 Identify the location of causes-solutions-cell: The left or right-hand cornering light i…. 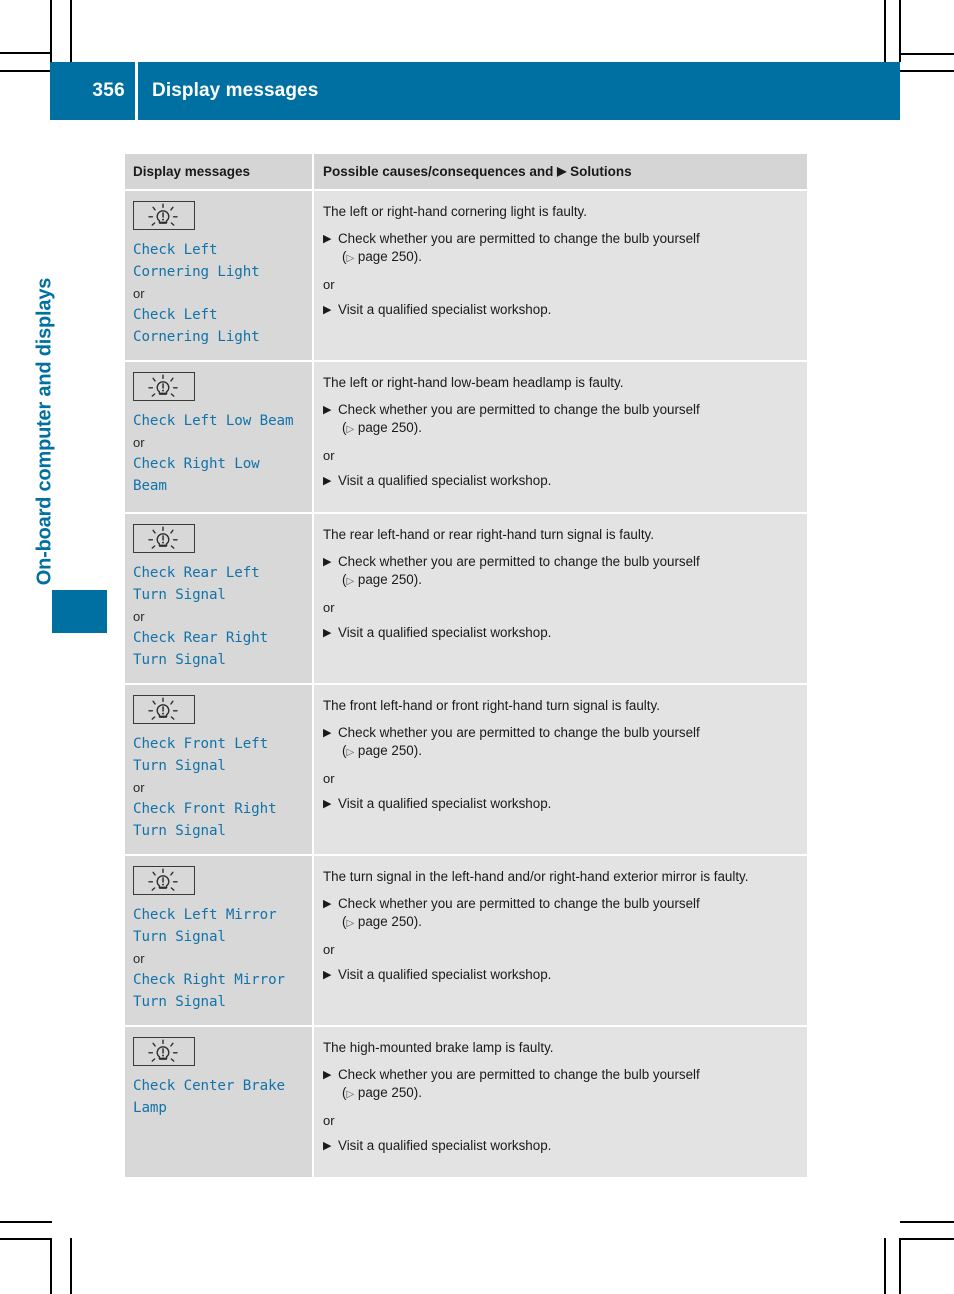
(559, 276).